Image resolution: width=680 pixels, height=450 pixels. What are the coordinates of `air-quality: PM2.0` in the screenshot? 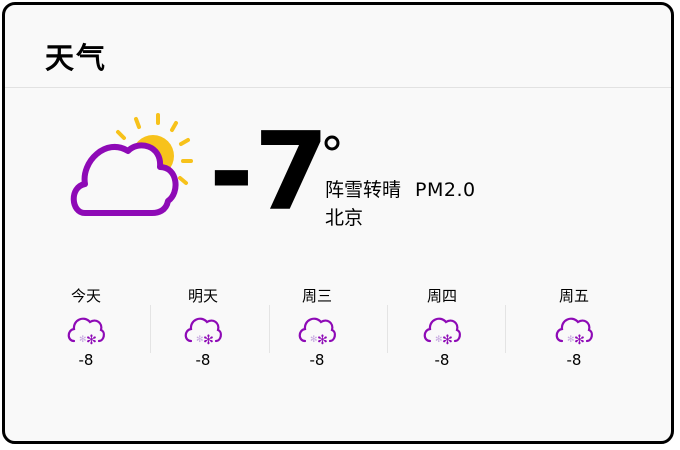 It's located at (445, 190).